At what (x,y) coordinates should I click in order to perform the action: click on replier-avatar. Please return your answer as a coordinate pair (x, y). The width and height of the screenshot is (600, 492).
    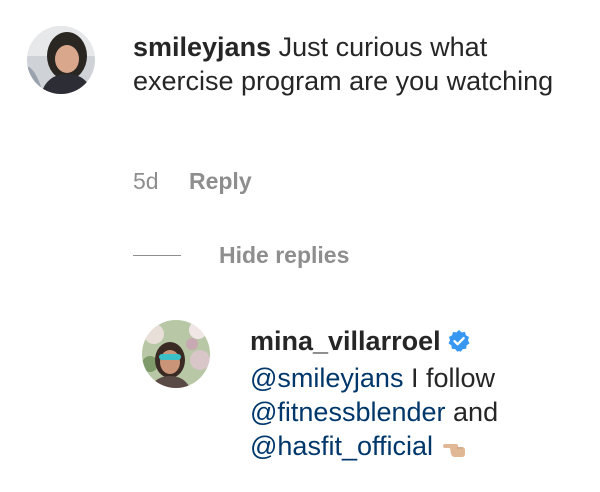
    Looking at the image, I should click on (176, 354).